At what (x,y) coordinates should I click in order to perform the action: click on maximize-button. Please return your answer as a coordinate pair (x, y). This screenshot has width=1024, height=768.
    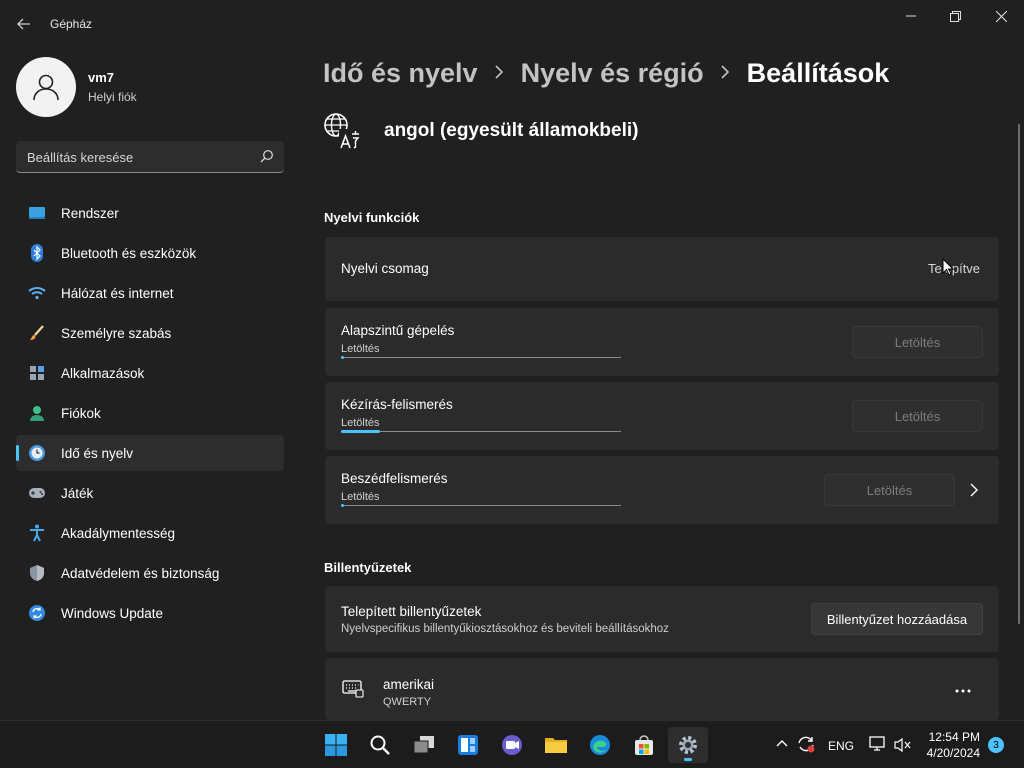
    Looking at the image, I should click on (955, 16).